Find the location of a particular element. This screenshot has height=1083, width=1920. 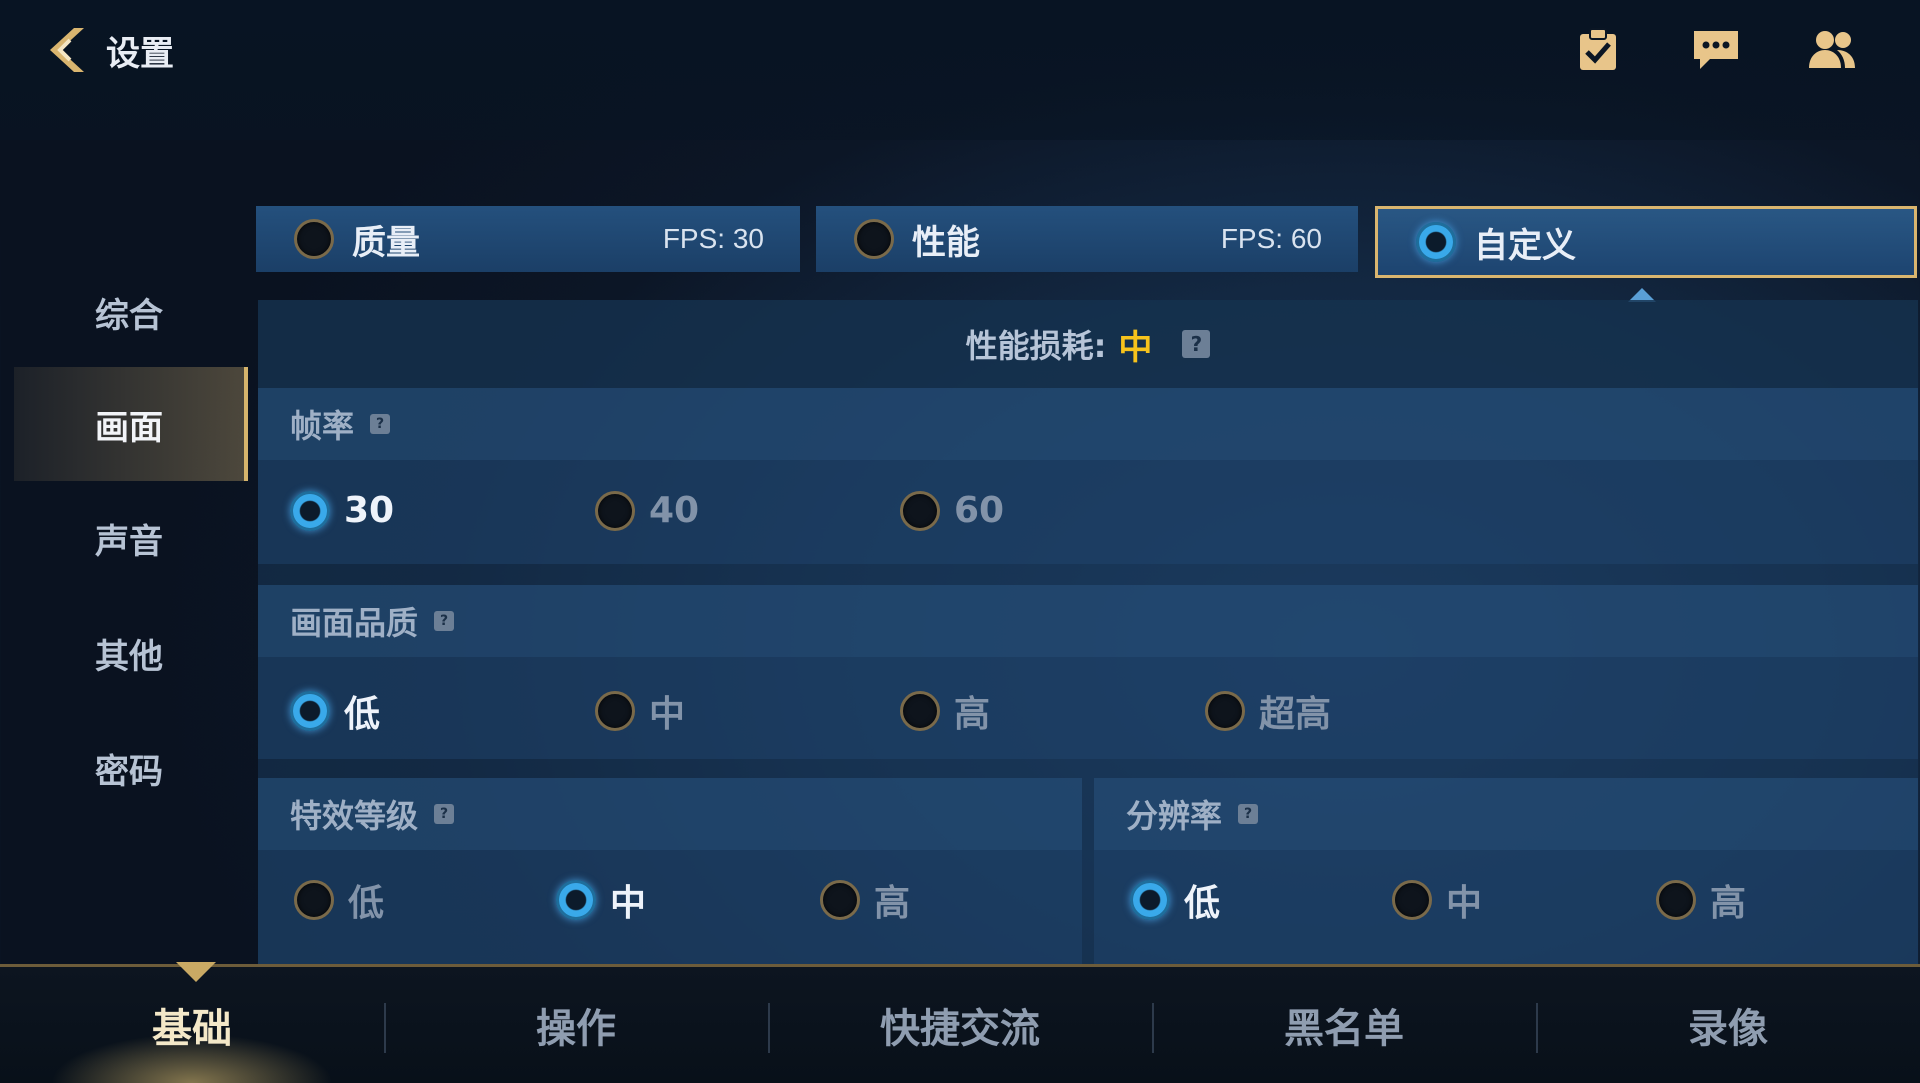

quality-options: 低 中 高 超高 is located at coordinates (1088, 708).